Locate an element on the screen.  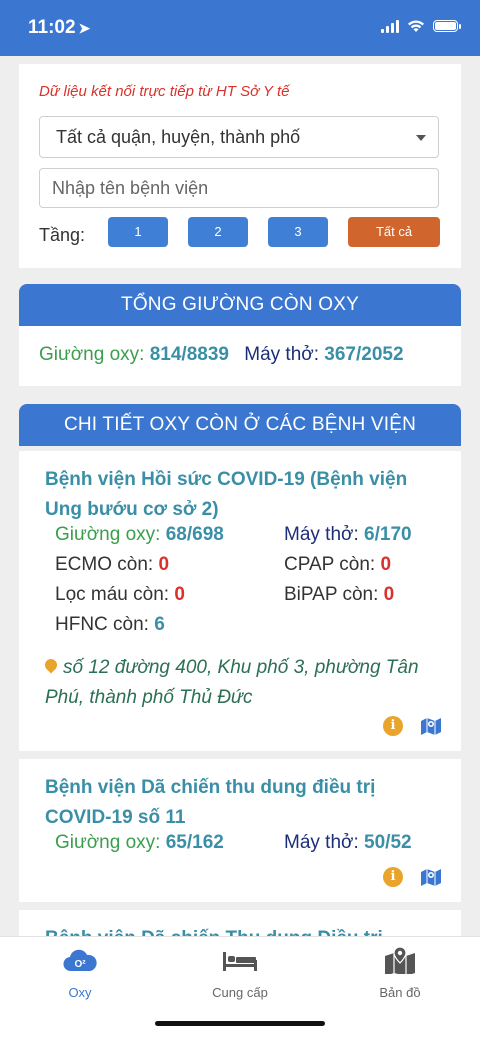
bipap-stat: BiPAP còn: 0 is located at coordinates (339, 595).